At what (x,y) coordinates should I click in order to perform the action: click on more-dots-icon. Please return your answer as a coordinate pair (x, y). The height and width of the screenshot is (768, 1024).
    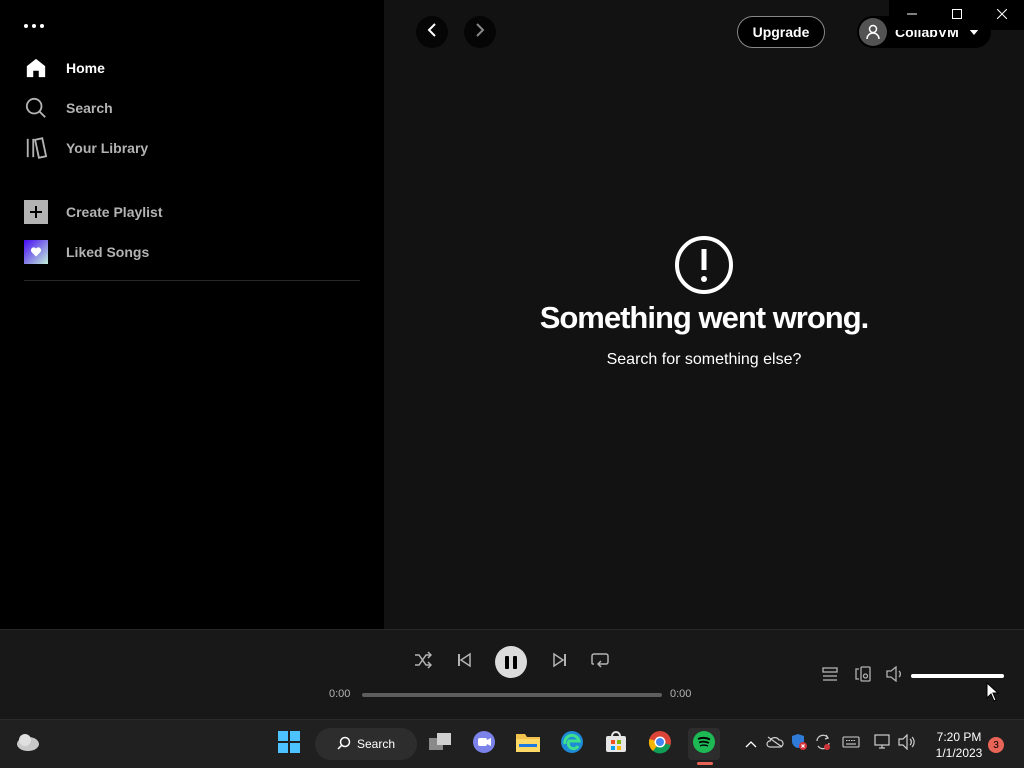
    Looking at the image, I should click on (34, 26).